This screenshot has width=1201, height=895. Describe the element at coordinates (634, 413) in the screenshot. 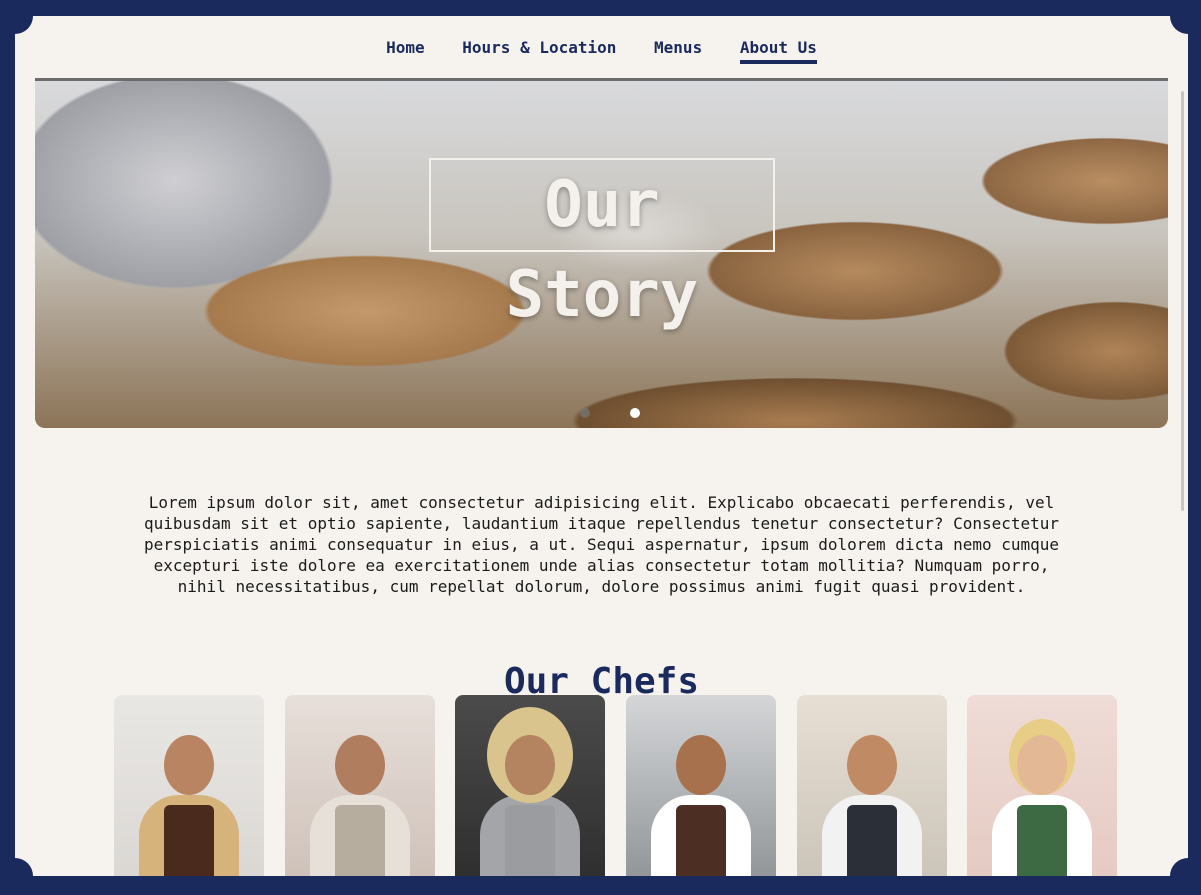

I see `carousel-dot-active` at that location.